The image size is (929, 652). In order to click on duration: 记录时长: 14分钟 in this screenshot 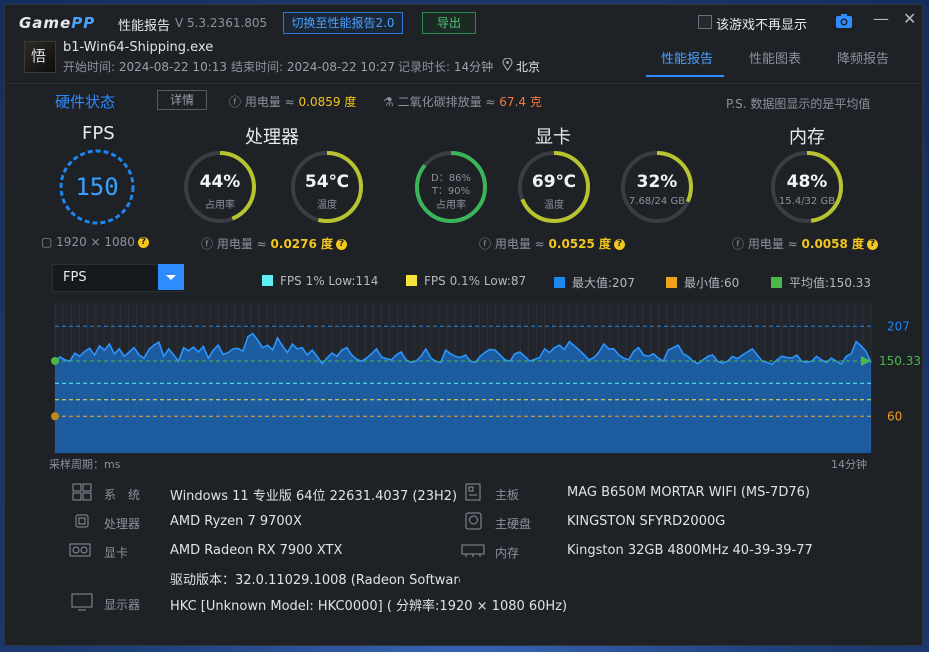, I will do `click(446, 67)`.